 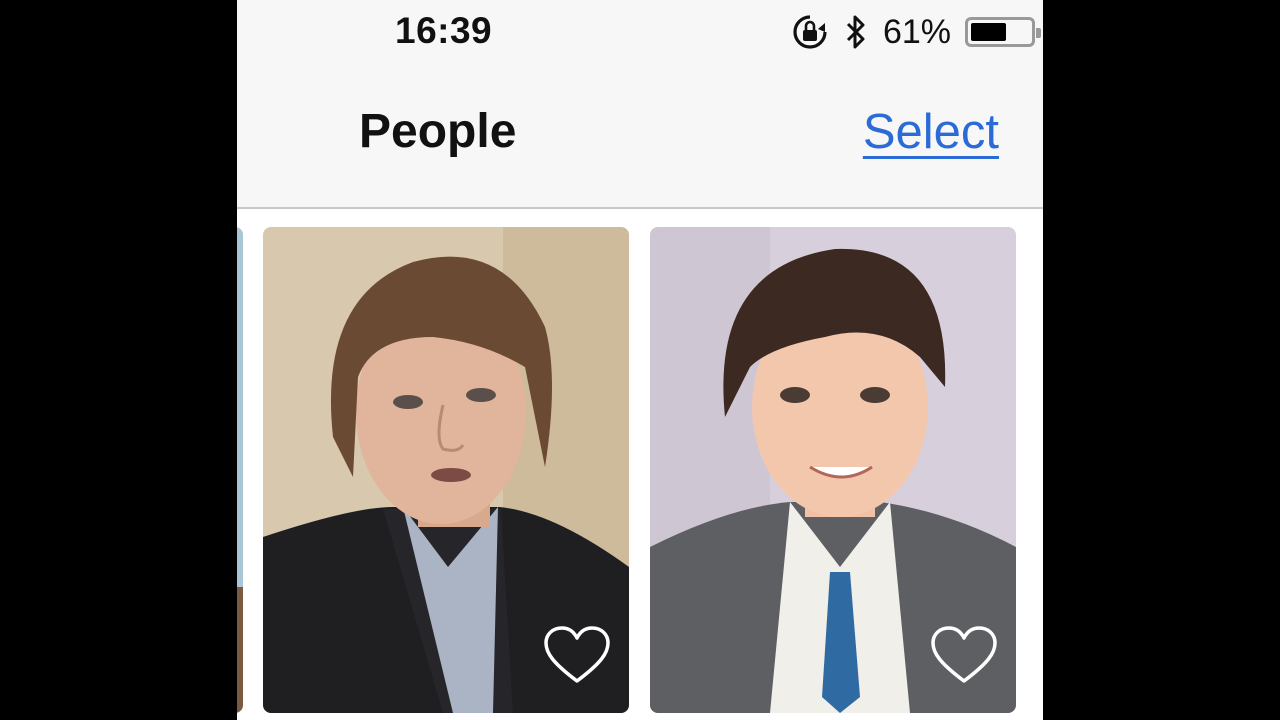 I want to click on battery-level-fill, so click(x=988, y=32).